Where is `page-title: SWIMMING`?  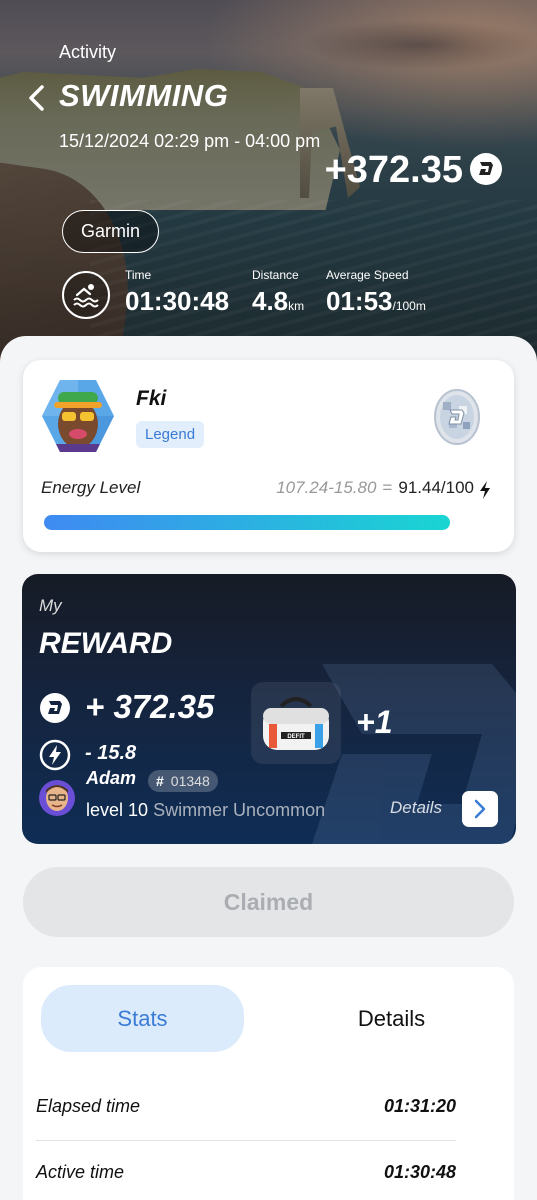 page-title: SWIMMING is located at coordinates (144, 95).